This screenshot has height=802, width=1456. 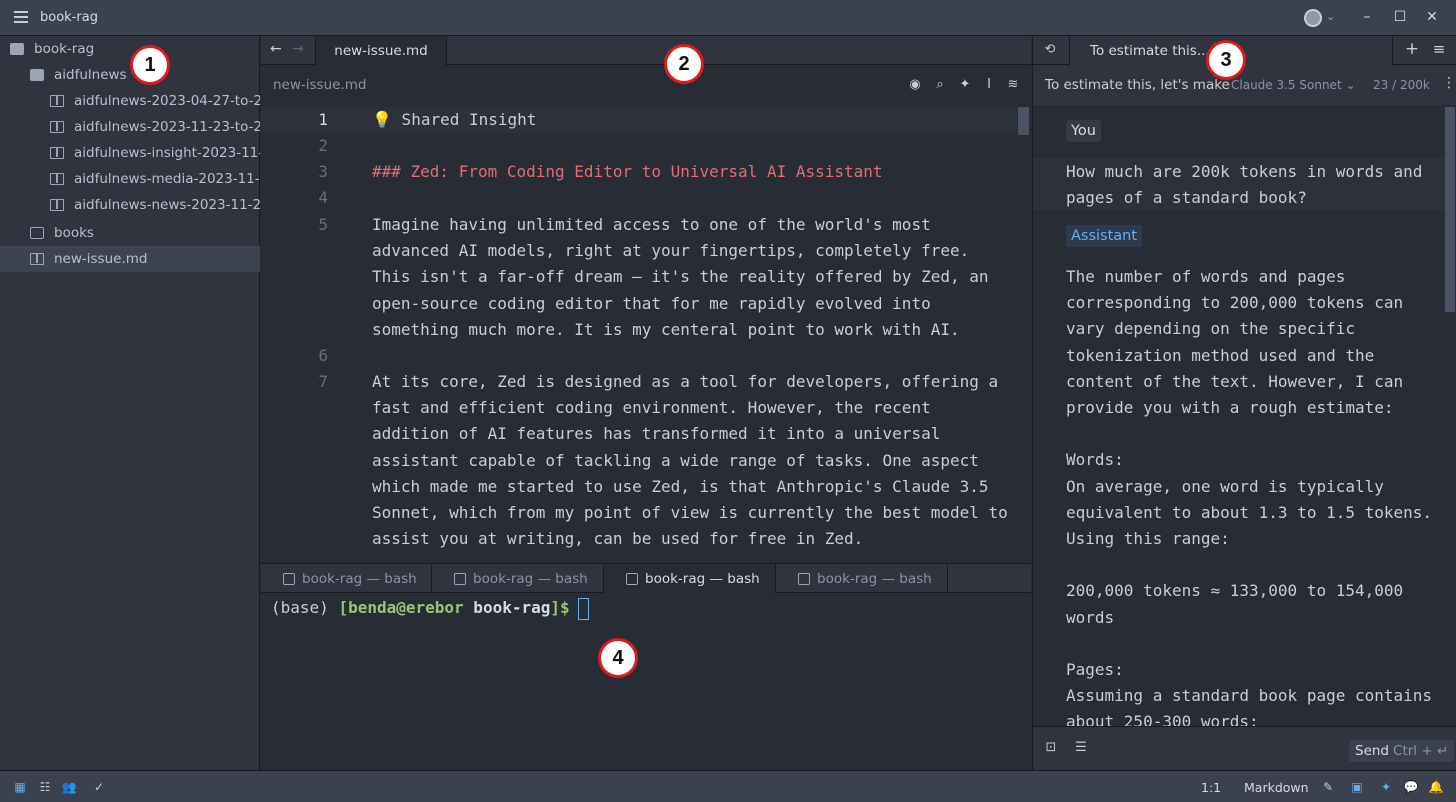 I want to click on assistant-scrollbar, so click(x=1450, y=209).